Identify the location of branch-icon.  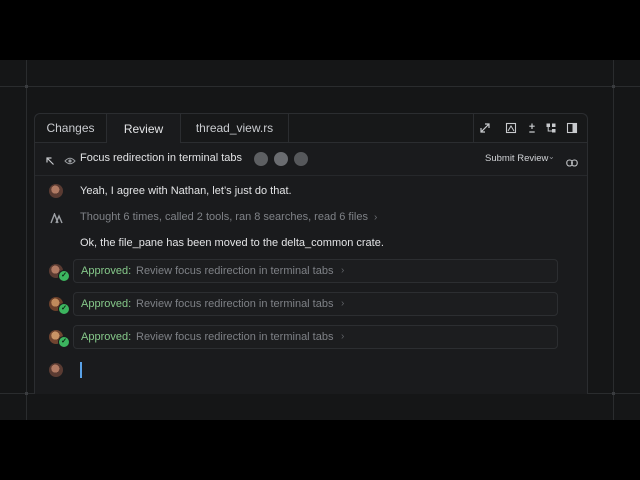
(551, 128).